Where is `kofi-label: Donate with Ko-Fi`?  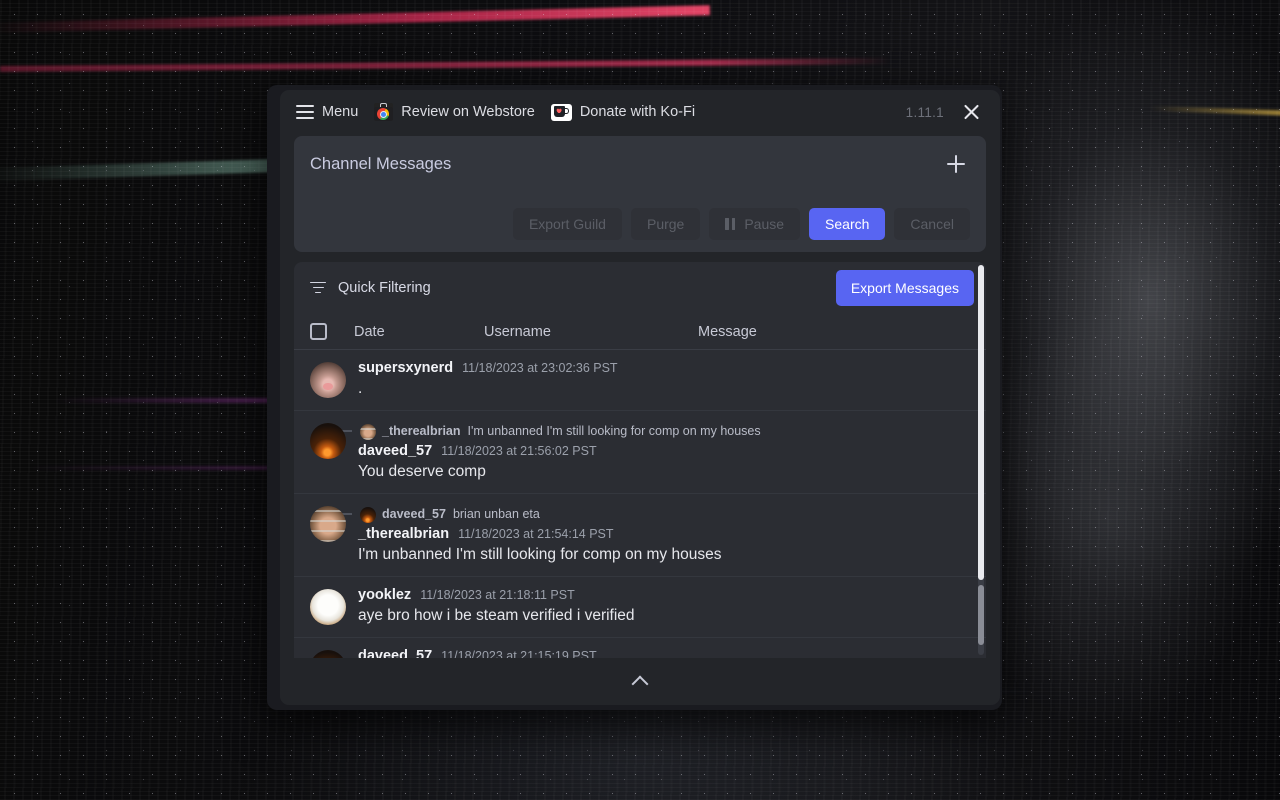 kofi-label: Donate with Ko-Fi is located at coordinates (637, 112).